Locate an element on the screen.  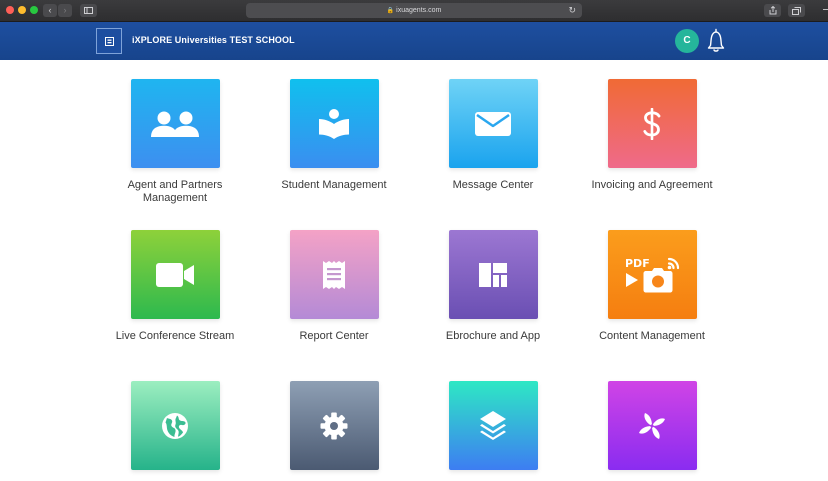
app-header: iXPLORE Universities TEST SCHOOL C is located at coordinates (414, 41).